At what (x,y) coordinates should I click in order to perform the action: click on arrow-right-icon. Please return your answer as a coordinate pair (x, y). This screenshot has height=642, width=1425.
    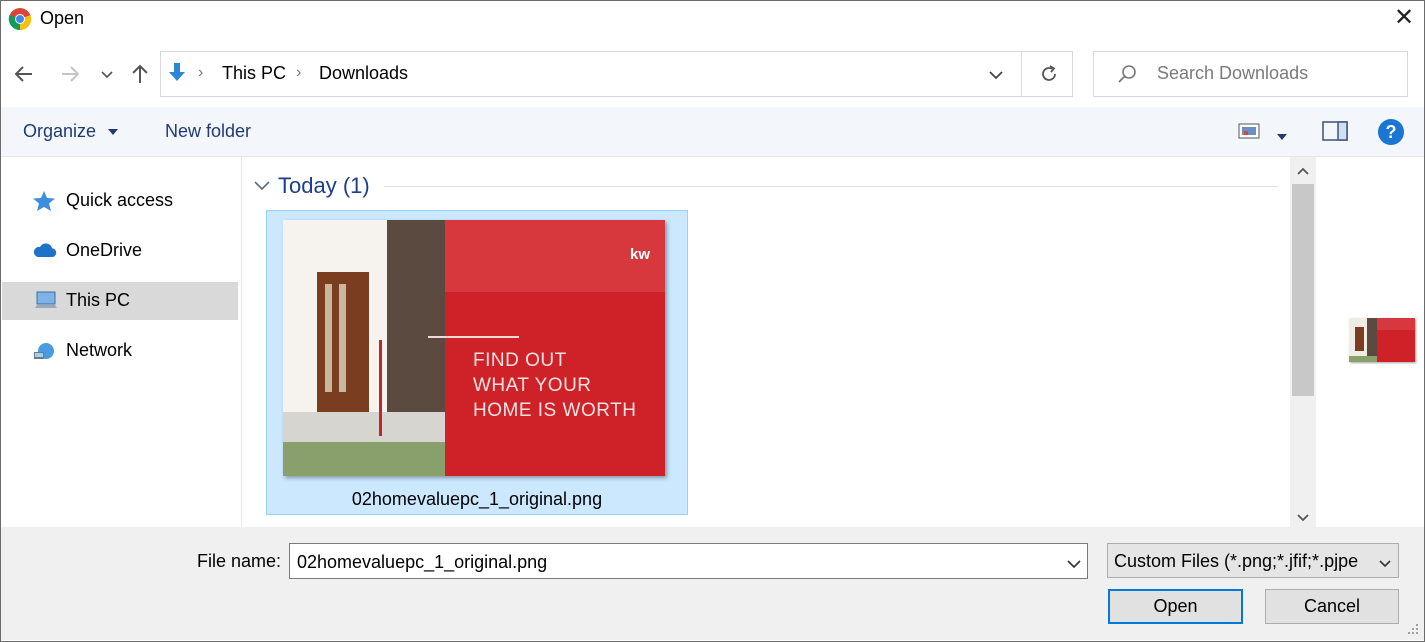
    Looking at the image, I should click on (71, 74).